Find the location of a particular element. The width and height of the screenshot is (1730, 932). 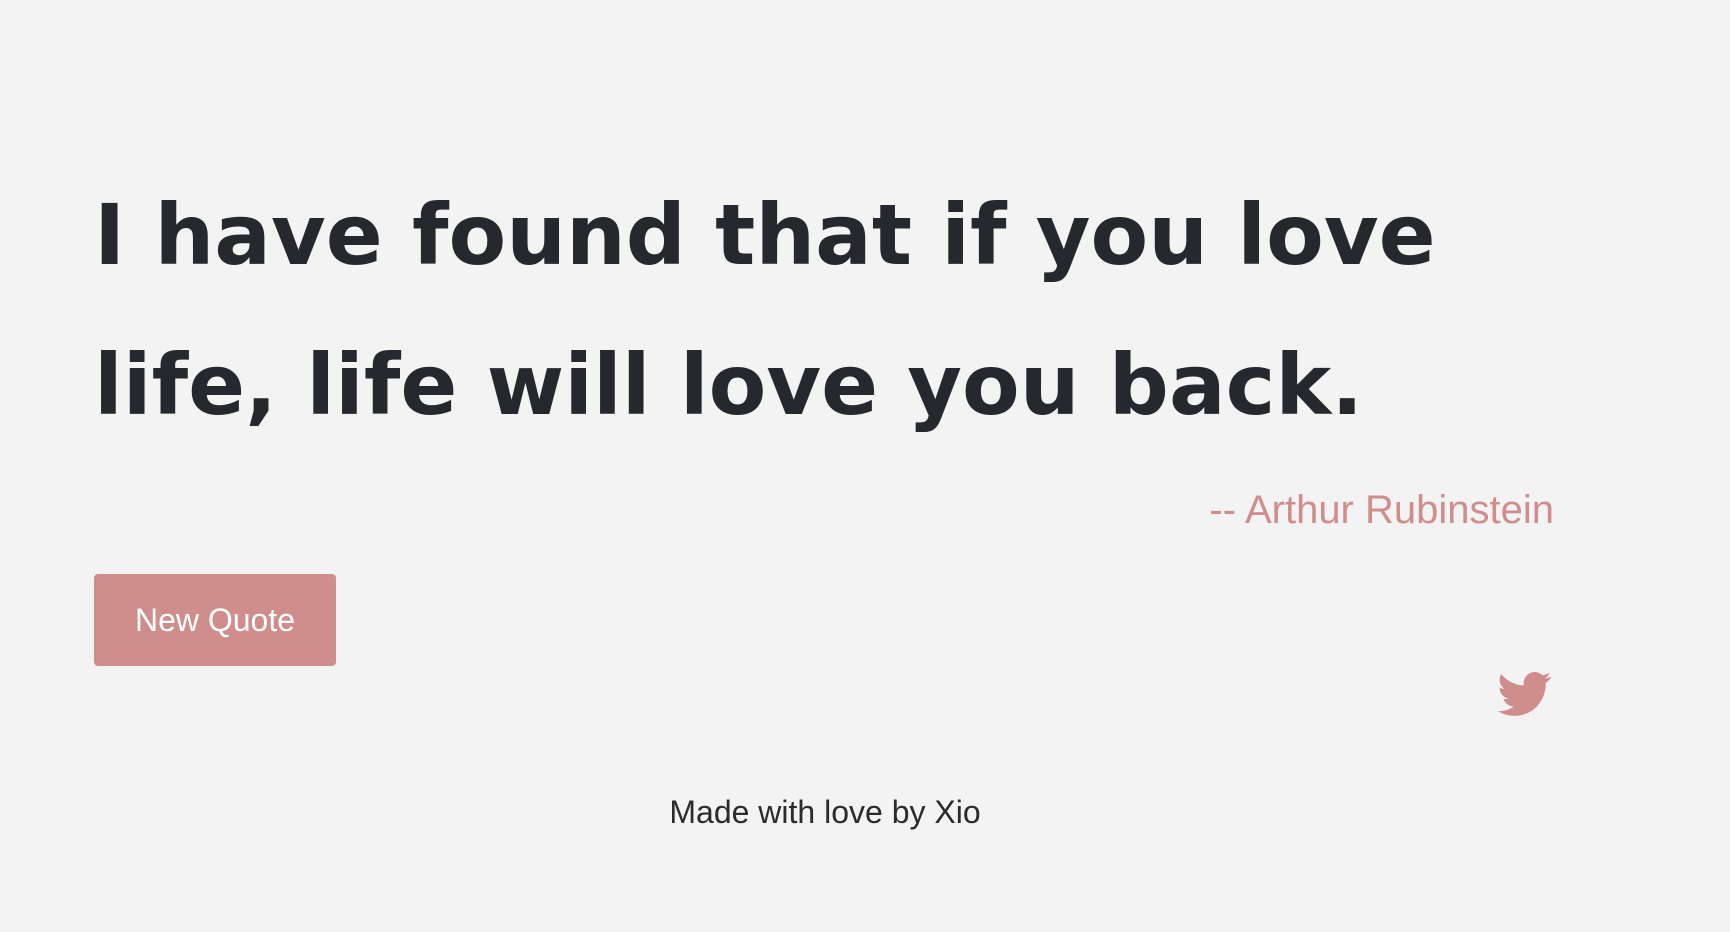

twitter-icon is located at coordinates (1525, 693).